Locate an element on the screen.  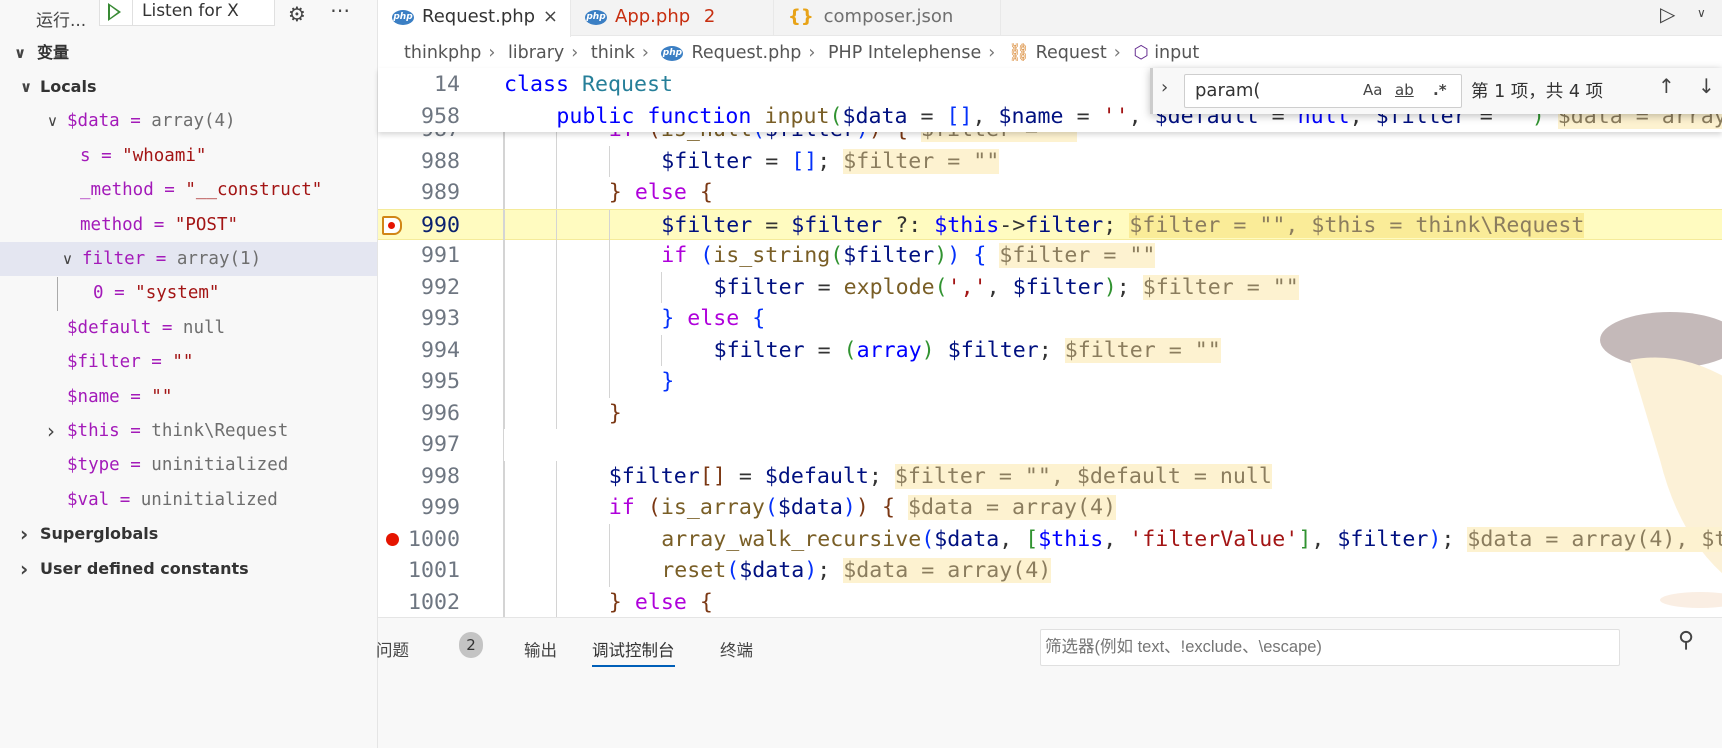
variable-row: $default = null is located at coordinates (188, 328).